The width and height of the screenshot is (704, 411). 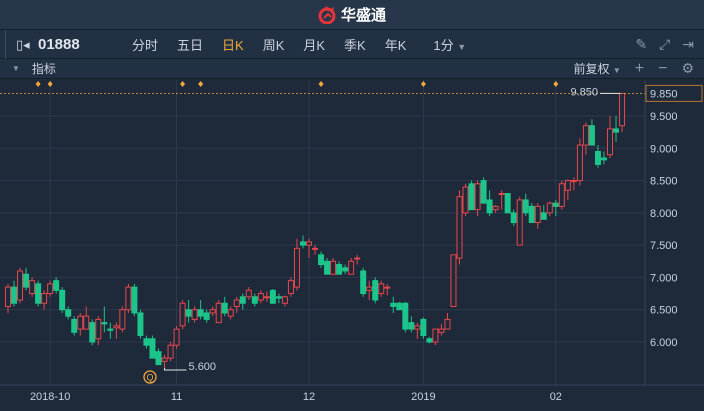 I want to click on collapse-panel-icon: ▯◂, so click(x=23, y=45).